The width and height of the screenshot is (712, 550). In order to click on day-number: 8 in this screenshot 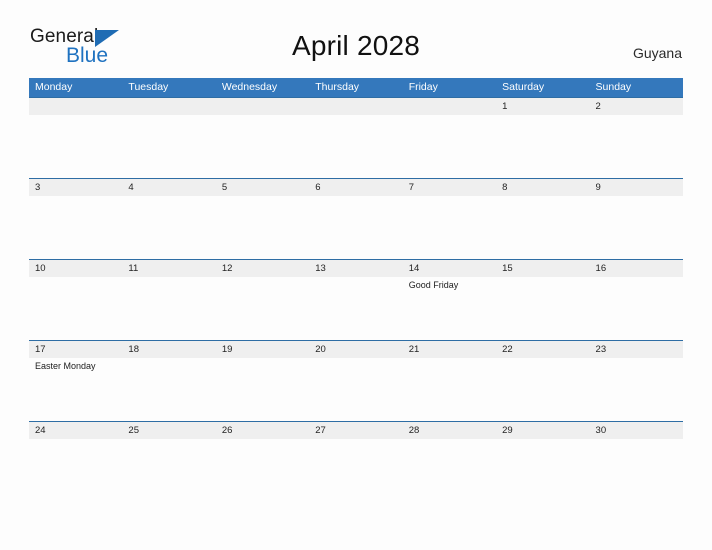, I will do `click(542, 187)`.